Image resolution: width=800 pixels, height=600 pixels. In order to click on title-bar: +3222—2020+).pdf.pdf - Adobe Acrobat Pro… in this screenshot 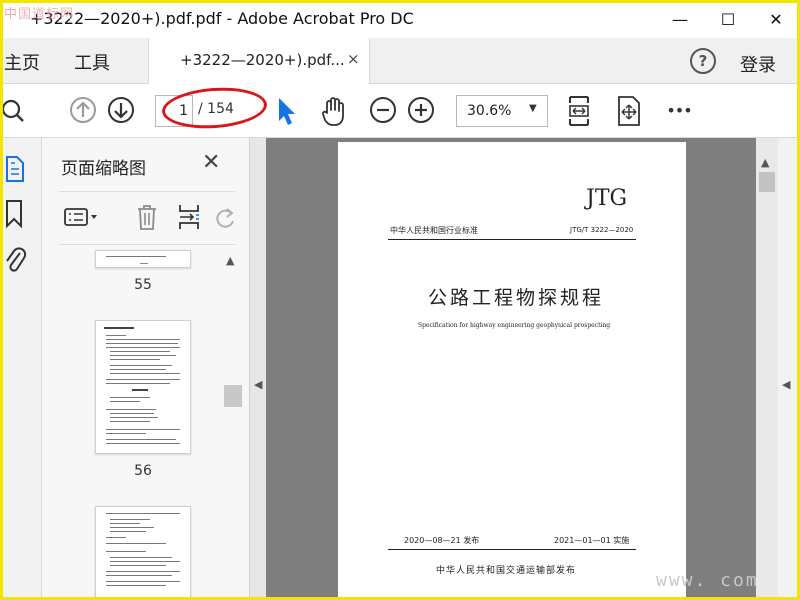, I will do `click(400, 19)`.